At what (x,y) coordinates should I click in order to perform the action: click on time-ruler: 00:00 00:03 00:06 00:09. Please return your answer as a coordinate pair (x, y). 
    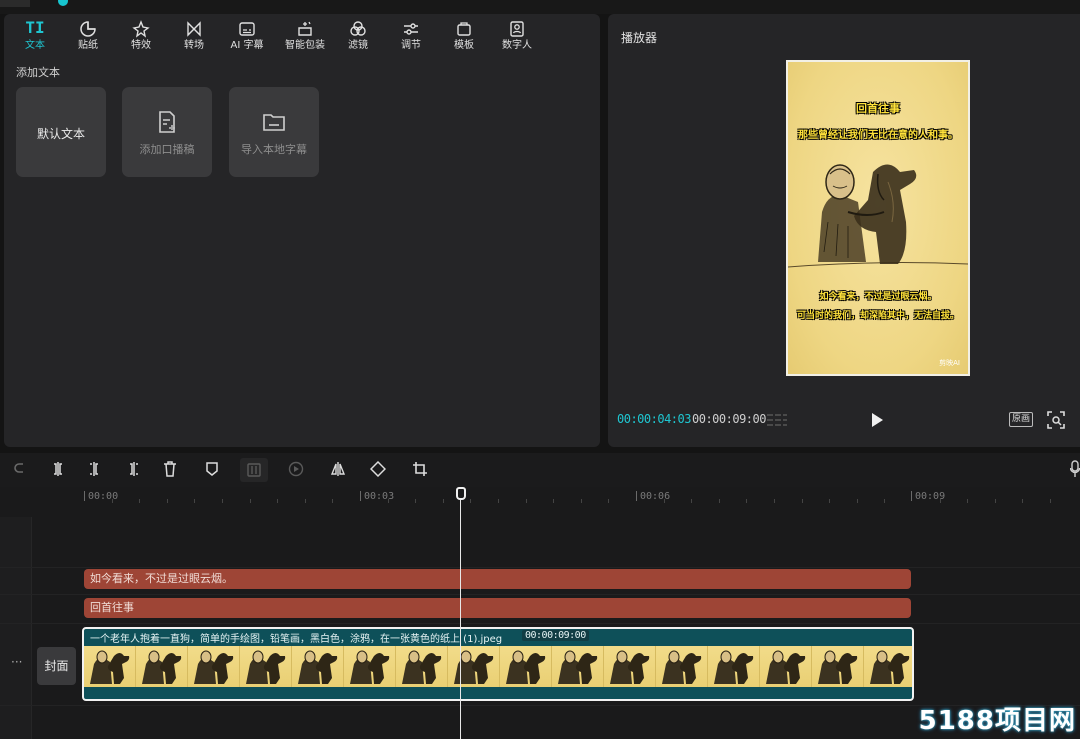
    Looking at the image, I should click on (582, 498).